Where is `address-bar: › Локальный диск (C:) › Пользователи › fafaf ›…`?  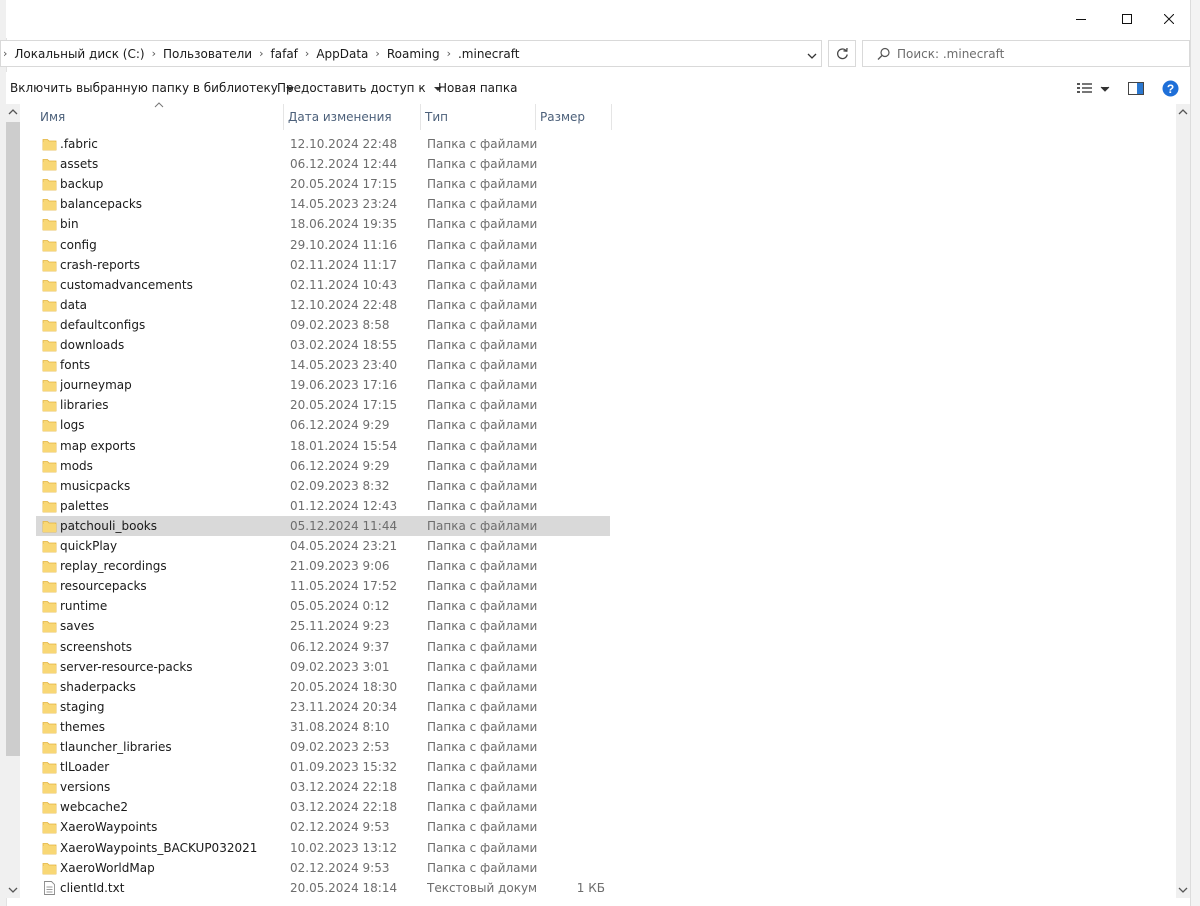 address-bar: › Локальный диск (C:) › Пользователи › fafaf ›… is located at coordinates (411, 53).